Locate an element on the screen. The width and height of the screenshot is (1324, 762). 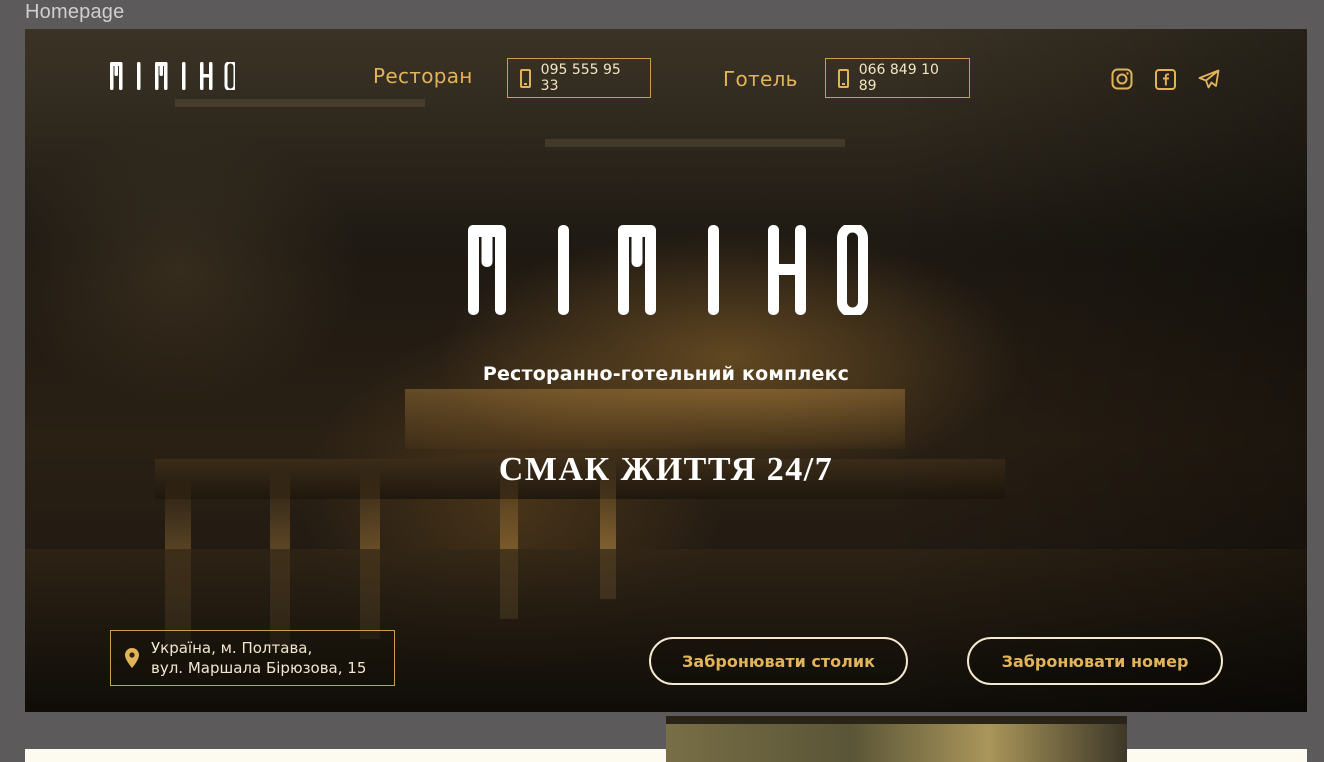
site-logo is located at coordinates (172, 76).